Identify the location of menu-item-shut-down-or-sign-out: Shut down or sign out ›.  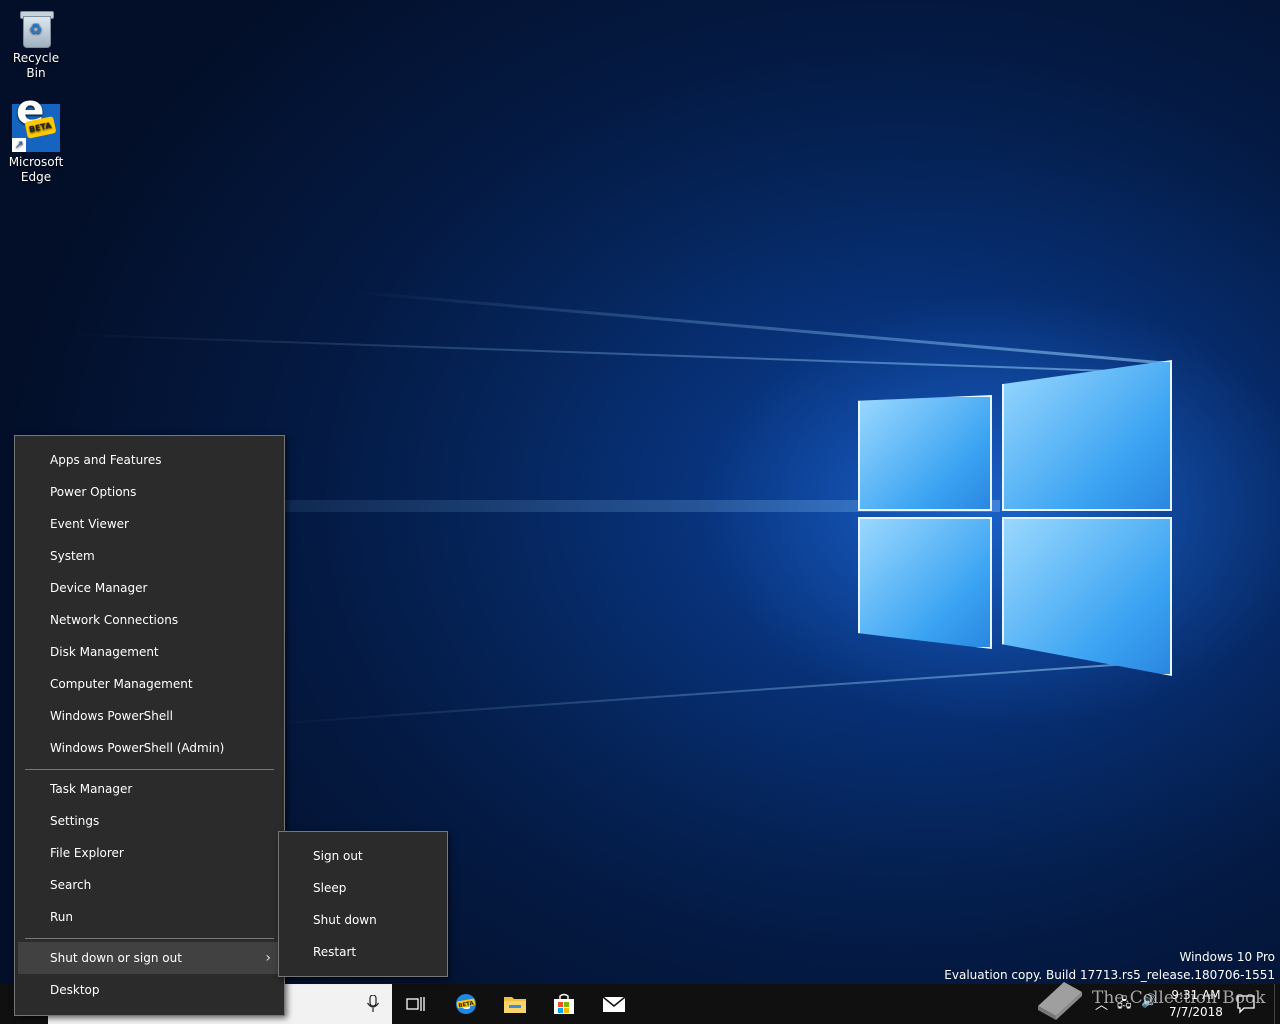
(149, 958).